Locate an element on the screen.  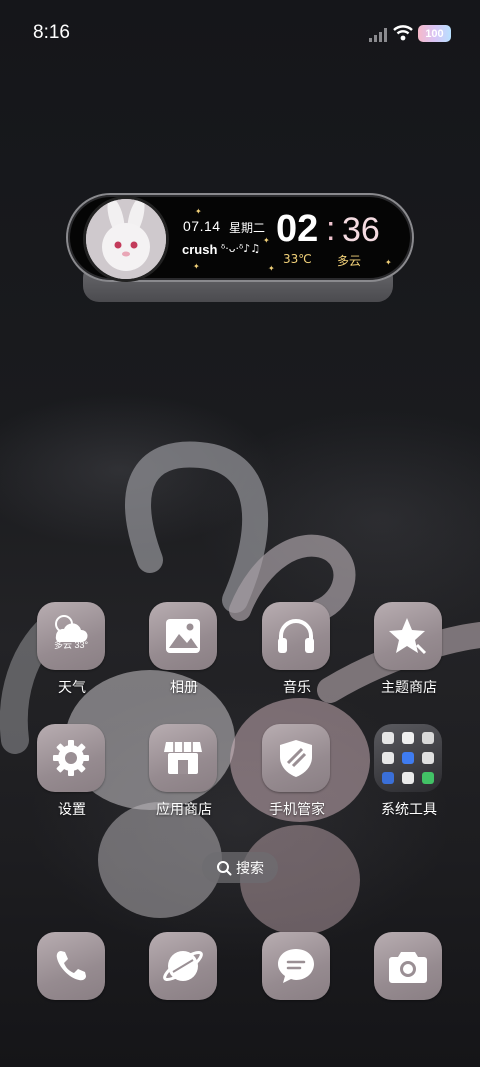
headphones-icon is located at coordinates (296, 636).